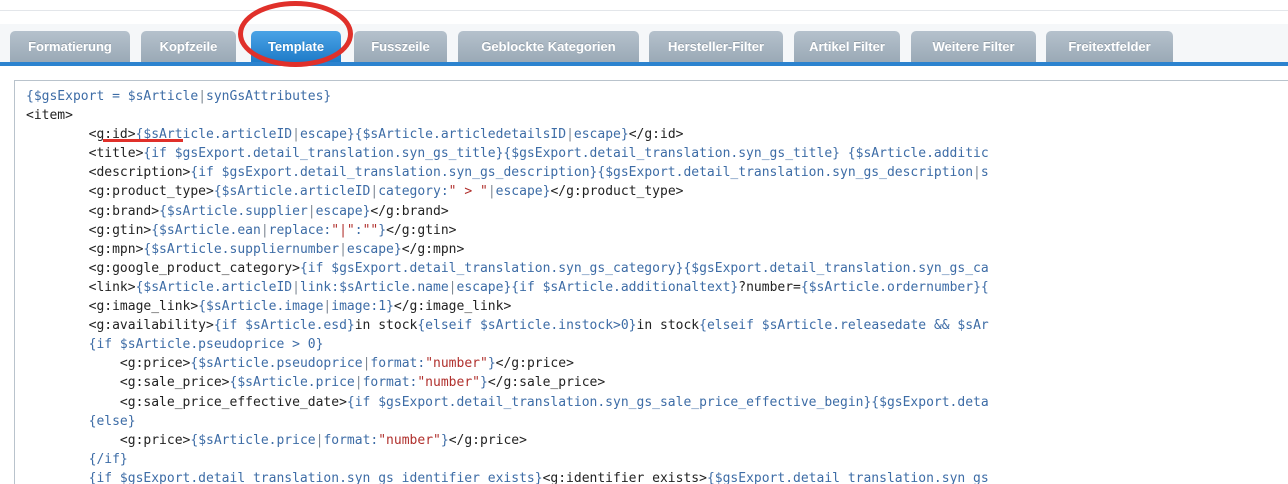  What do you see at coordinates (85, 249) in the screenshot?
I see `code-token: <g:mpn>` at bounding box center [85, 249].